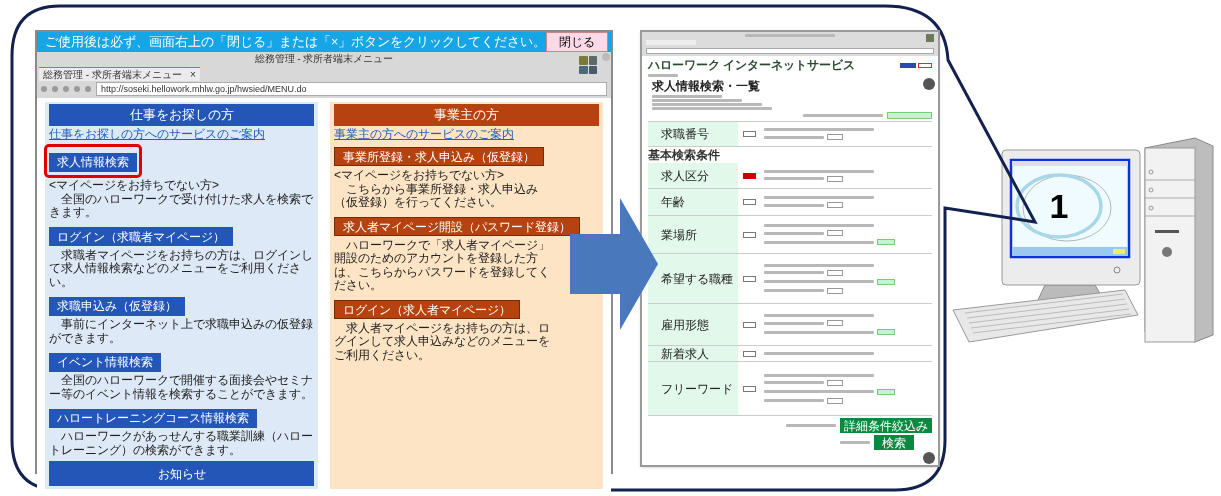 The height and width of the screenshot is (496, 1221). Describe the element at coordinates (1059, 206) in the screenshot. I see `screen-number: 1` at that location.